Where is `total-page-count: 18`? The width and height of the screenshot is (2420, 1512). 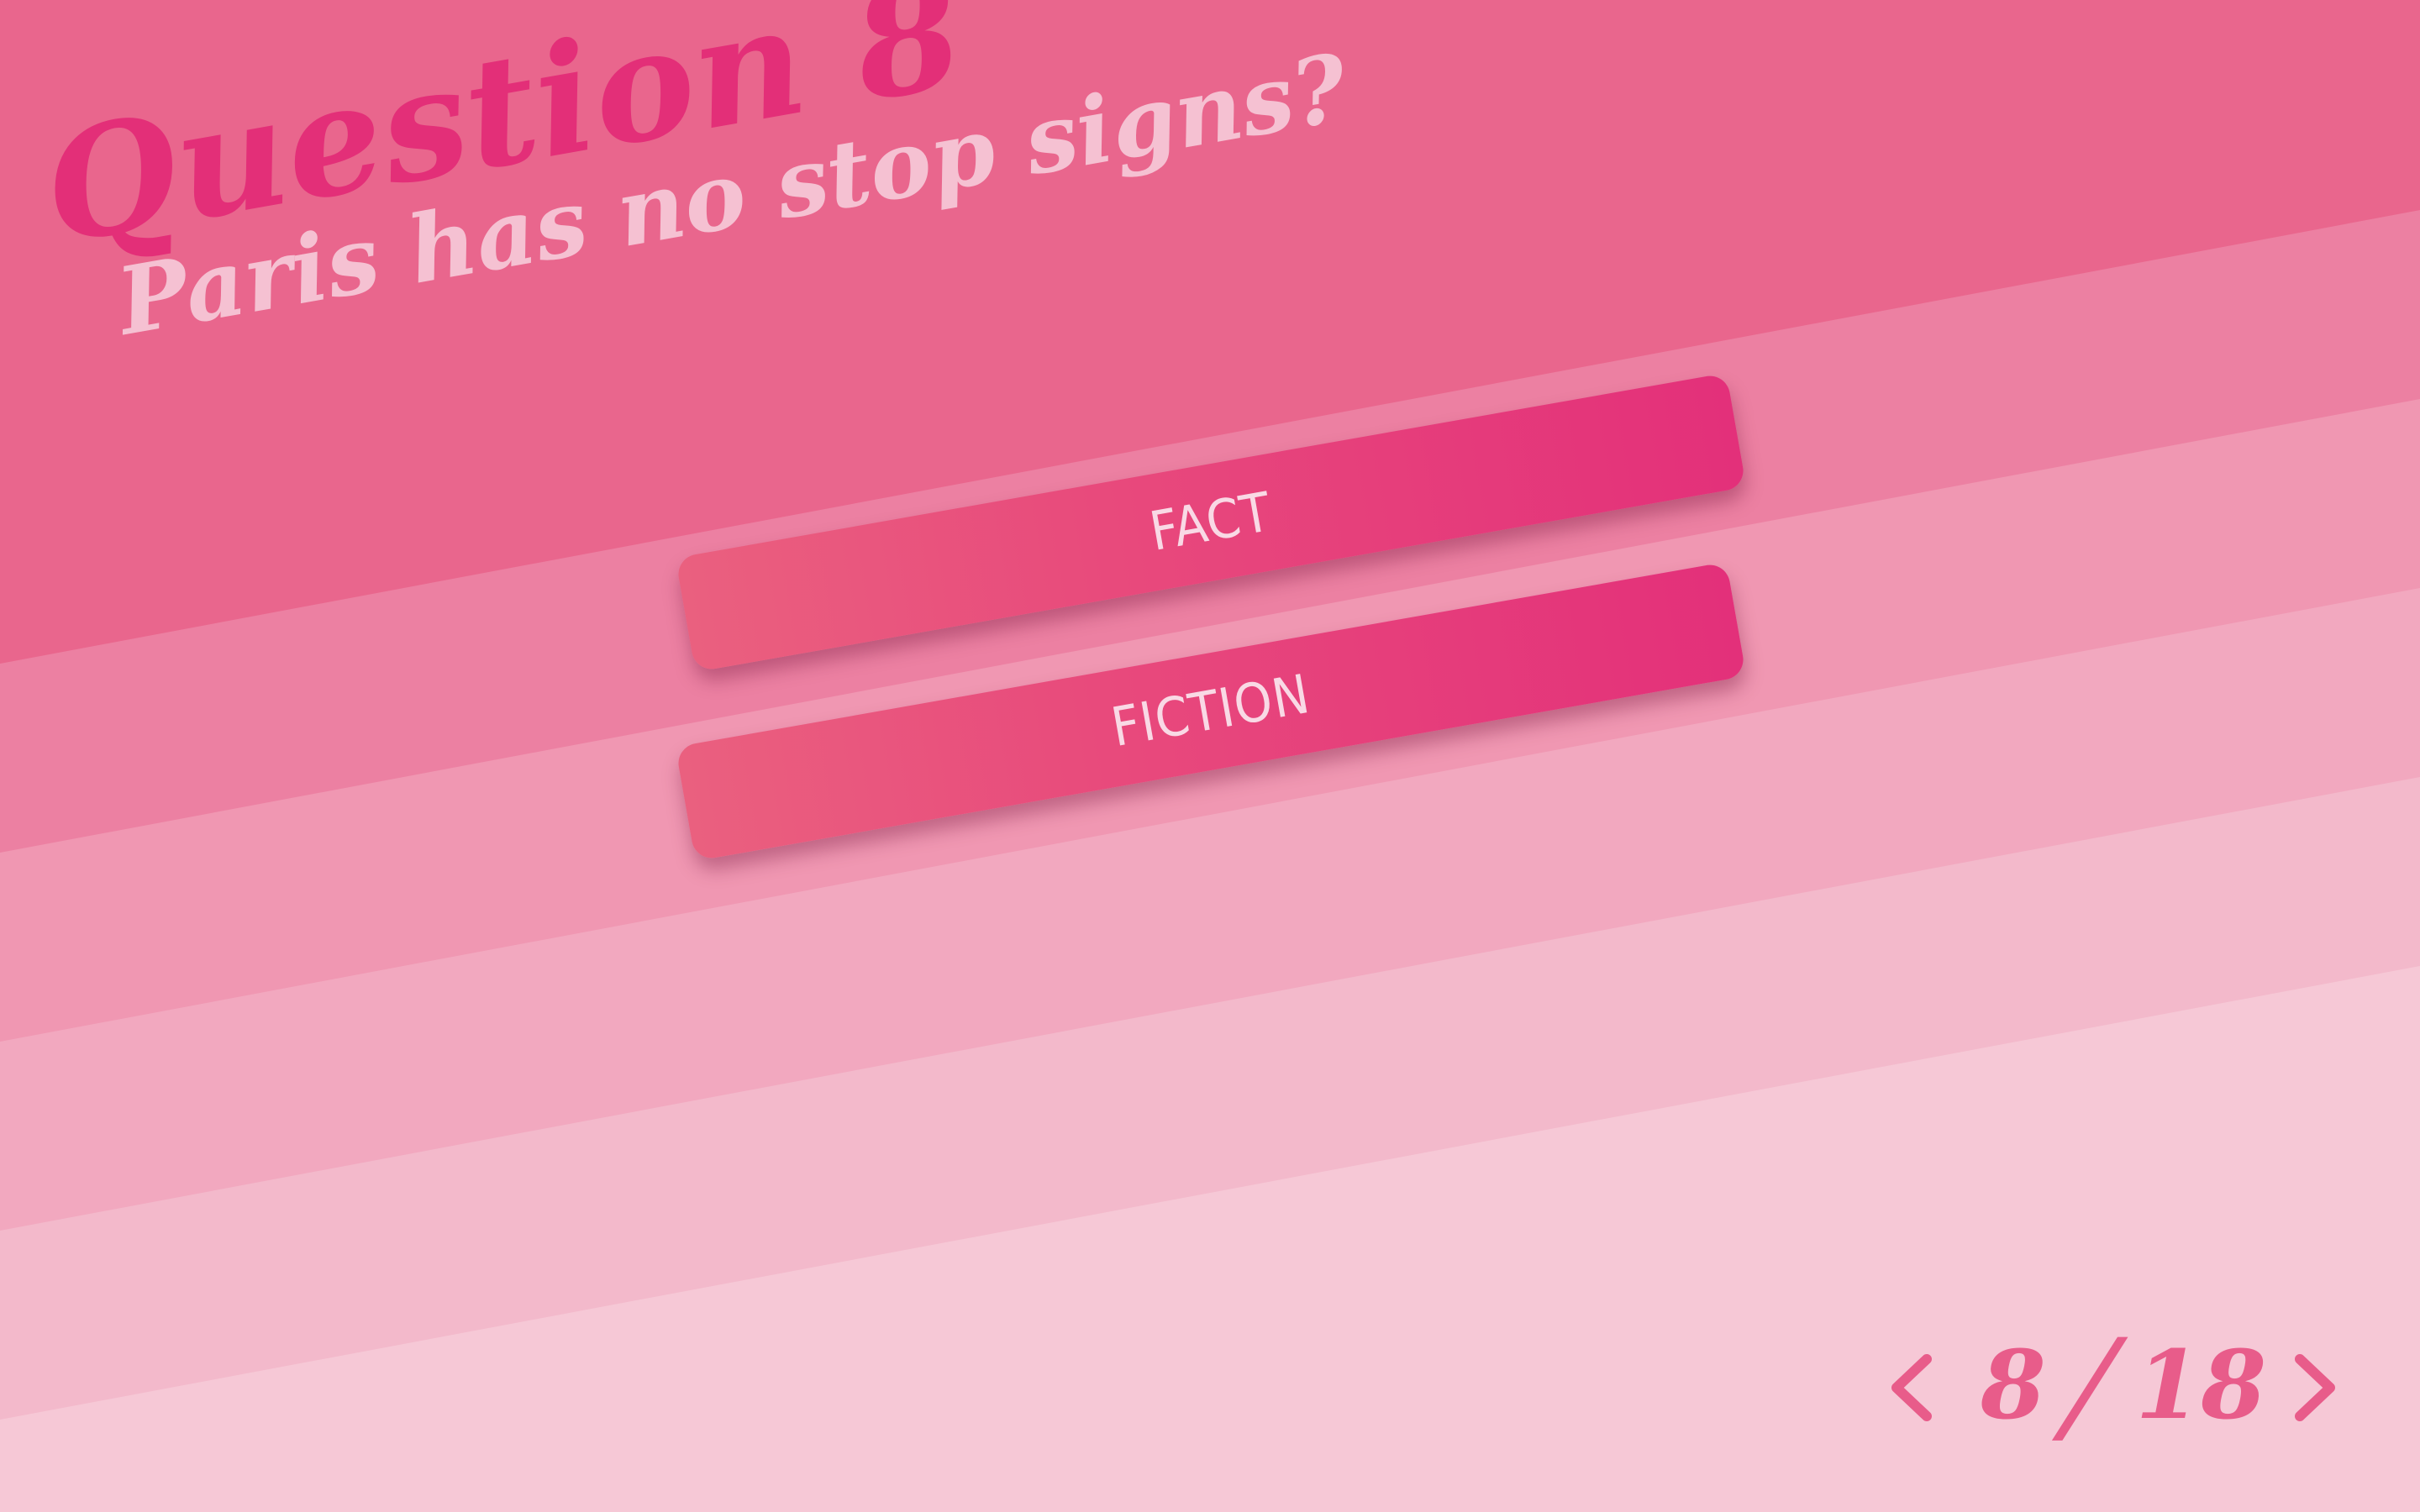 total-page-count: 18 is located at coordinates (2201, 1386).